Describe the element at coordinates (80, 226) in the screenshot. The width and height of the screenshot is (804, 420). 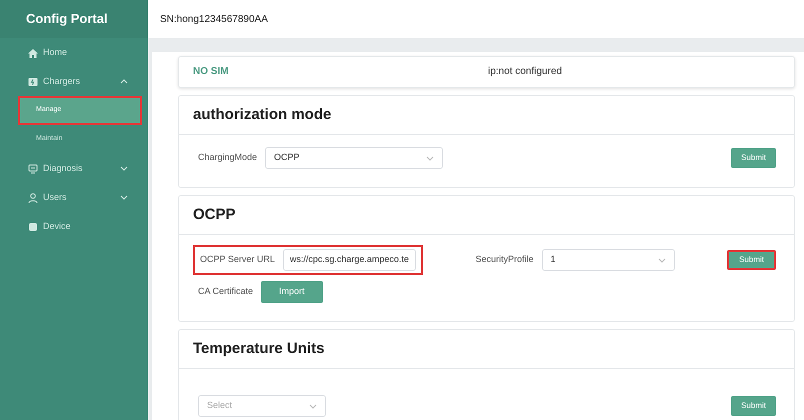
I see `sidebar-item: Device` at that location.